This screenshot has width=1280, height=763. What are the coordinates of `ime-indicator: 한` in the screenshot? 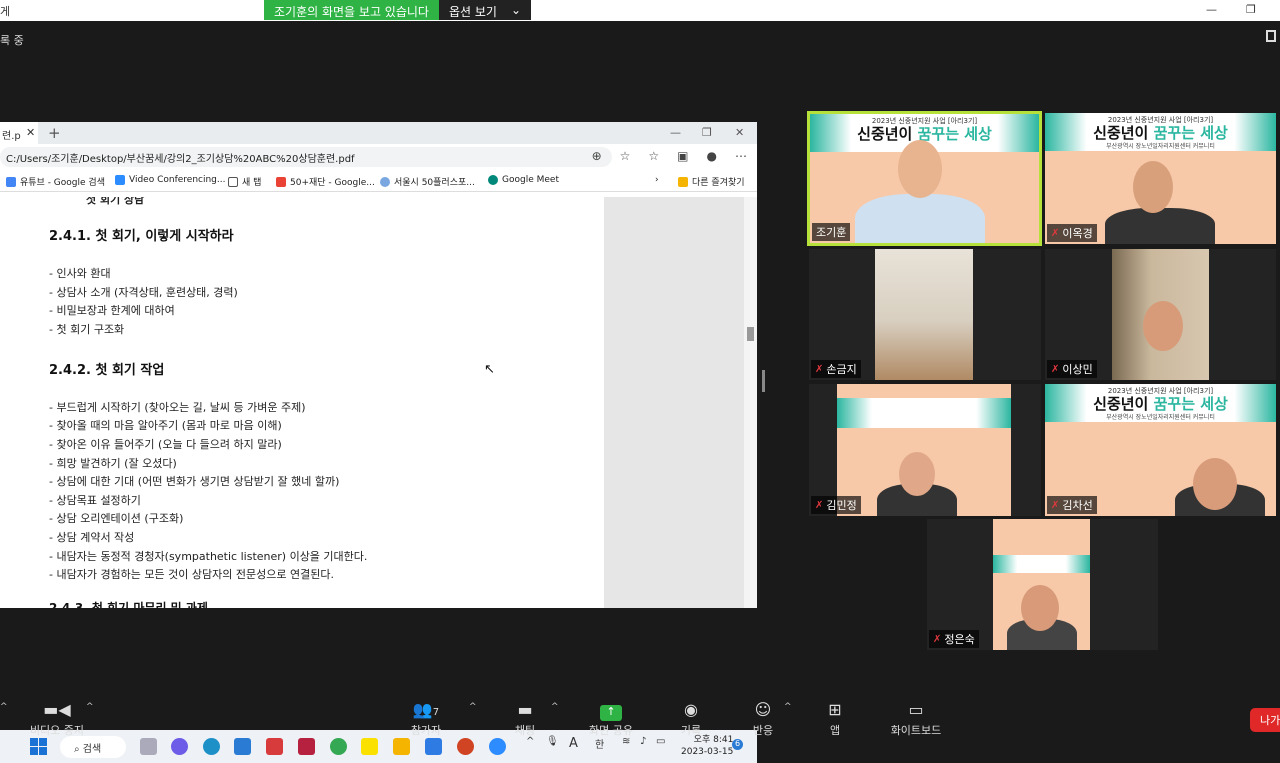 It's located at (599, 743).